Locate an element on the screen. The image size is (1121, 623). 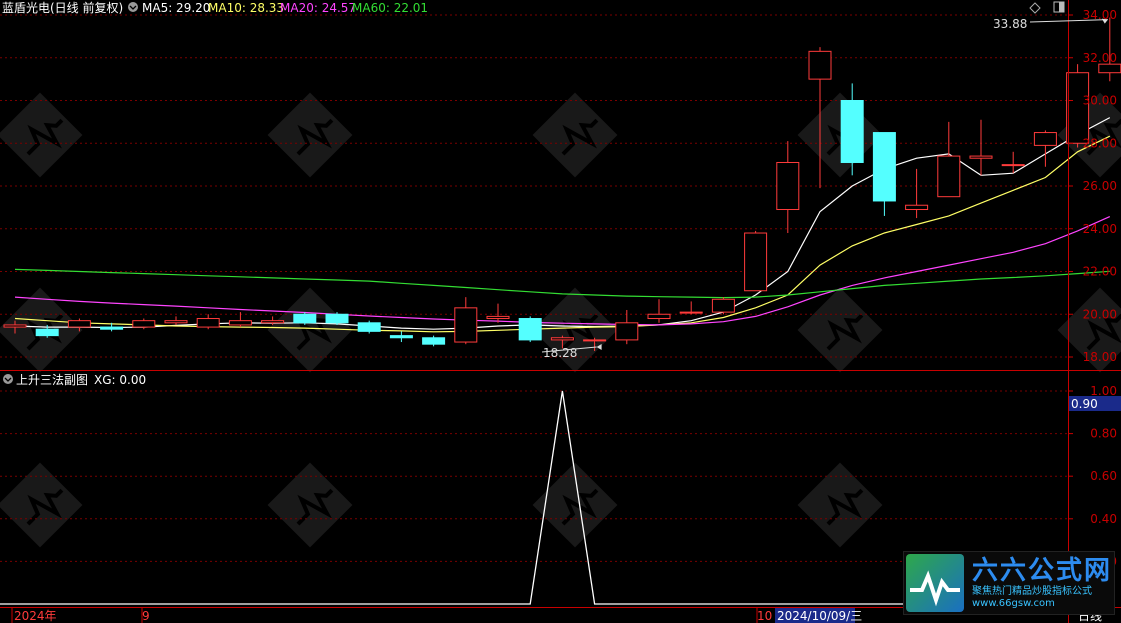
sub-indicator-value: XG: 0.00 is located at coordinates (120, 380).